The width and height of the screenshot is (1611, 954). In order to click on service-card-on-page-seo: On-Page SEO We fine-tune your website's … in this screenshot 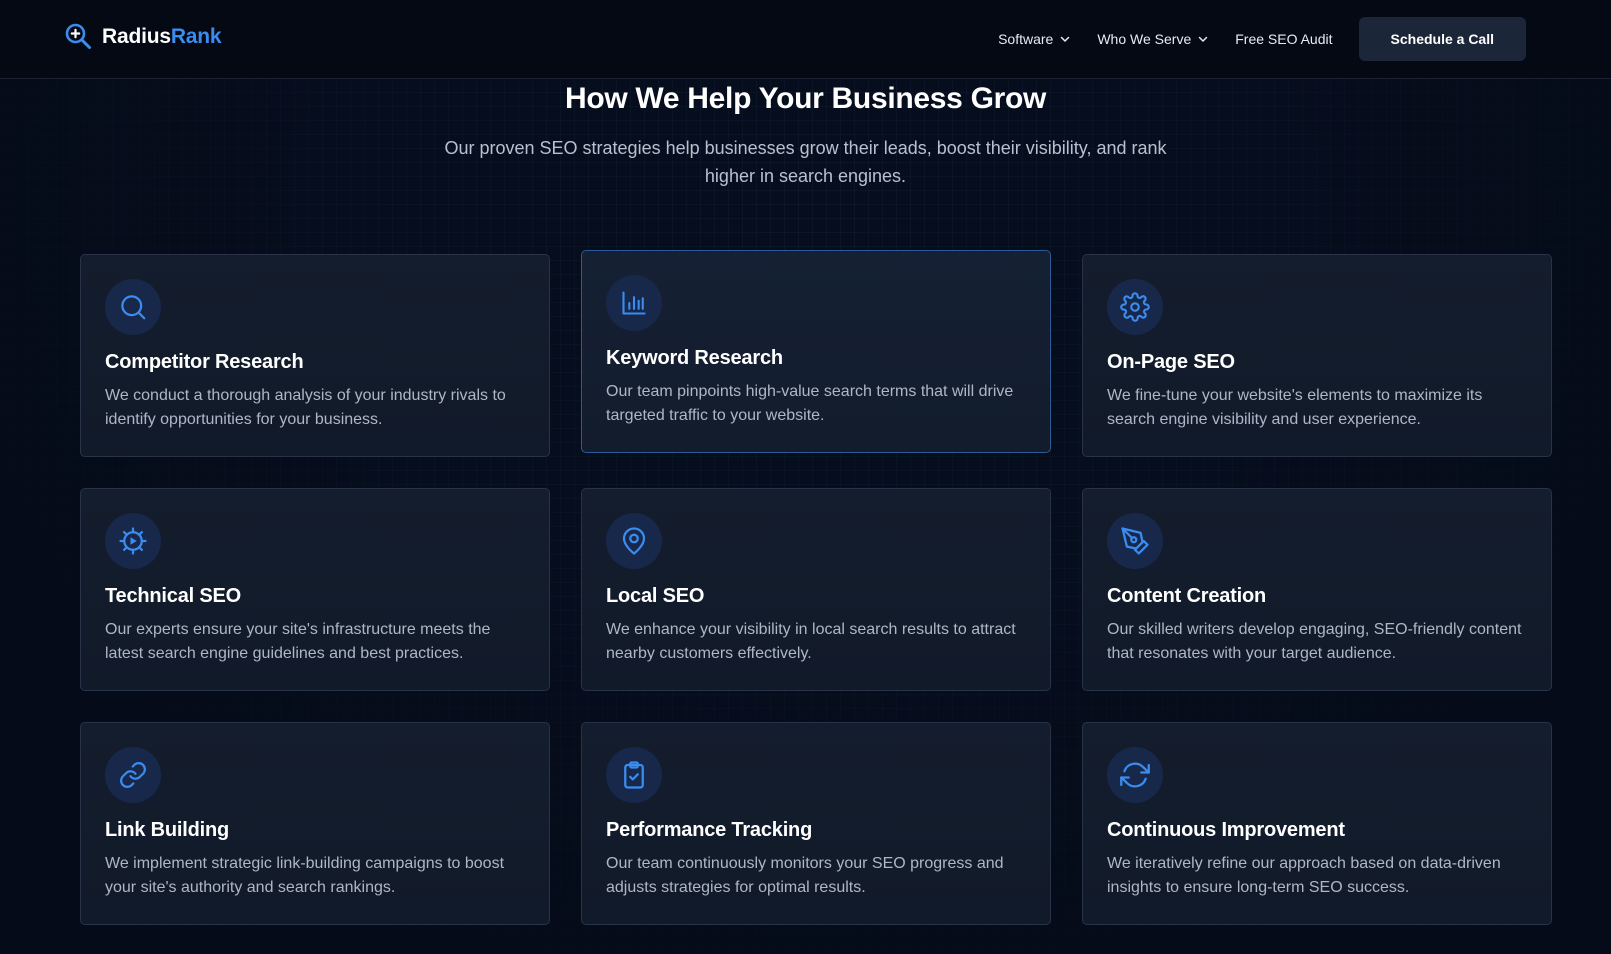, I will do `click(1317, 355)`.